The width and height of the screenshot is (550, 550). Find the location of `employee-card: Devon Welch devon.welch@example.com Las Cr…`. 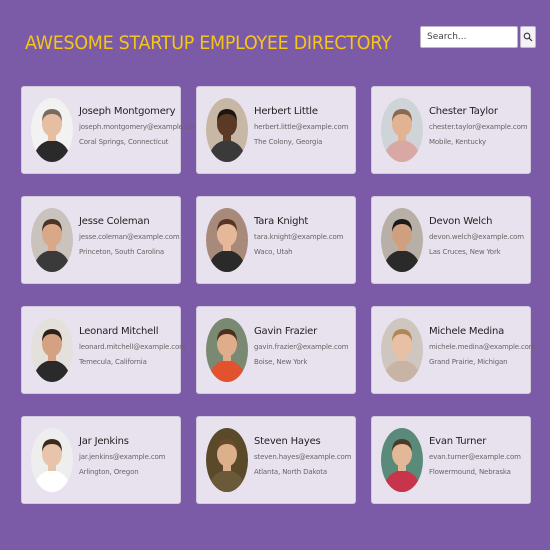

employee-card: Devon Welch devon.welch@example.com Las Cr… is located at coordinates (451, 240).